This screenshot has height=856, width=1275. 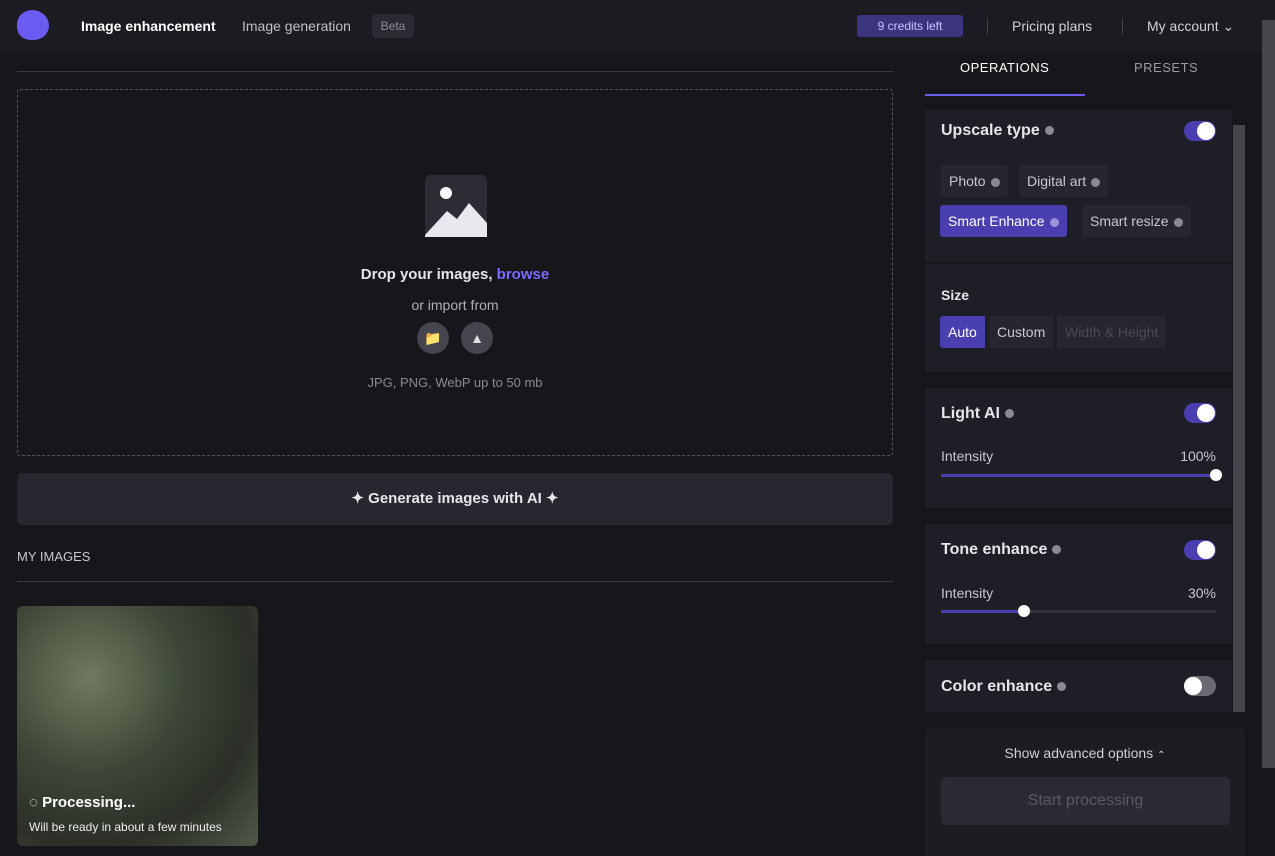 What do you see at coordinates (1078, 686) in the screenshot?
I see `color-section: Color enhance` at bounding box center [1078, 686].